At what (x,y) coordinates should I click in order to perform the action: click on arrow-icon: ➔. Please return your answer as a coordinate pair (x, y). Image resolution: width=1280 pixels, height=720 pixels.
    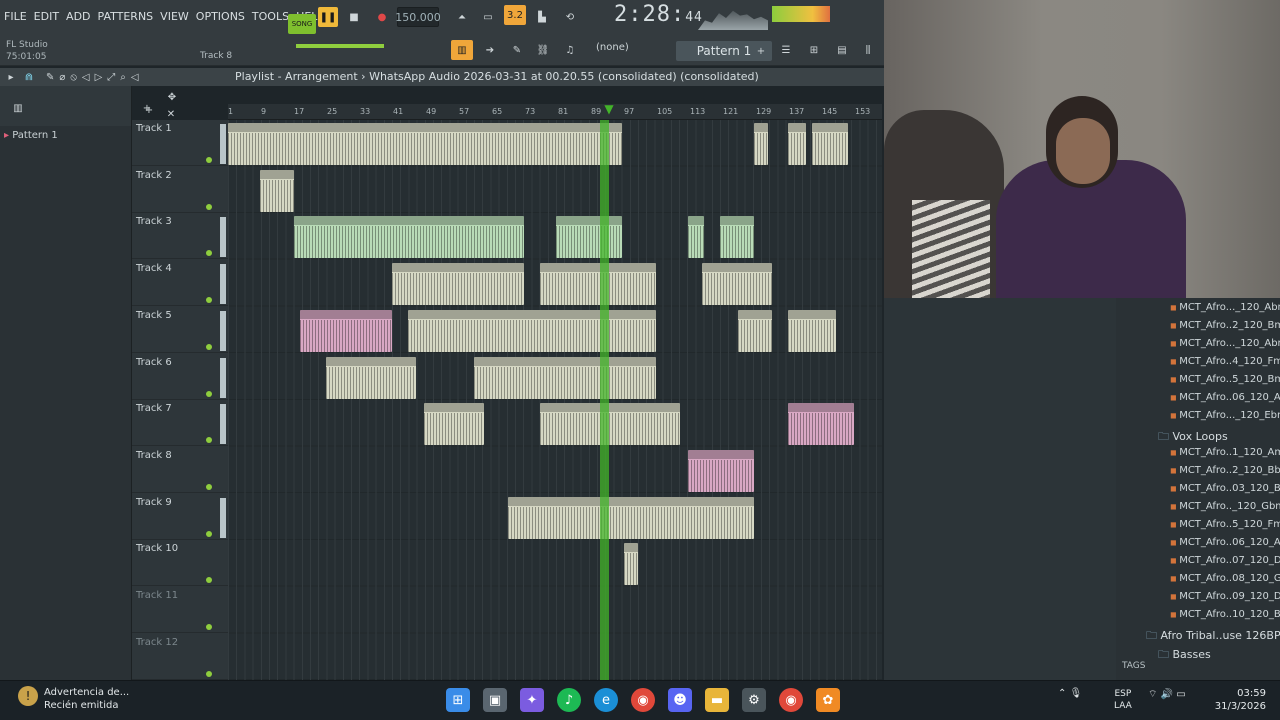
    Looking at the image, I should click on (490, 50).